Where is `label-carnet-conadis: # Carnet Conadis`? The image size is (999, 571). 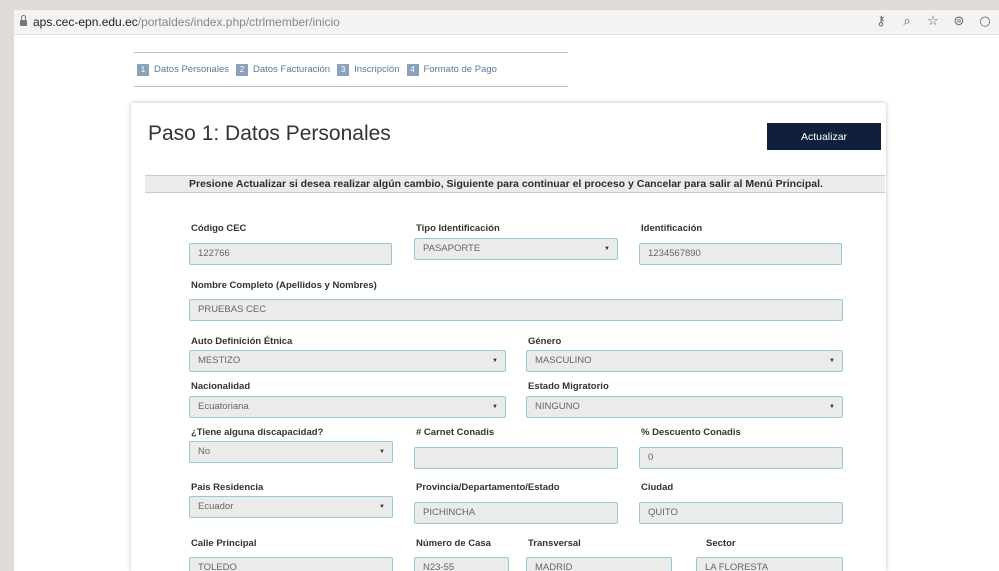
label-carnet-conadis: # Carnet Conadis is located at coordinates (455, 432).